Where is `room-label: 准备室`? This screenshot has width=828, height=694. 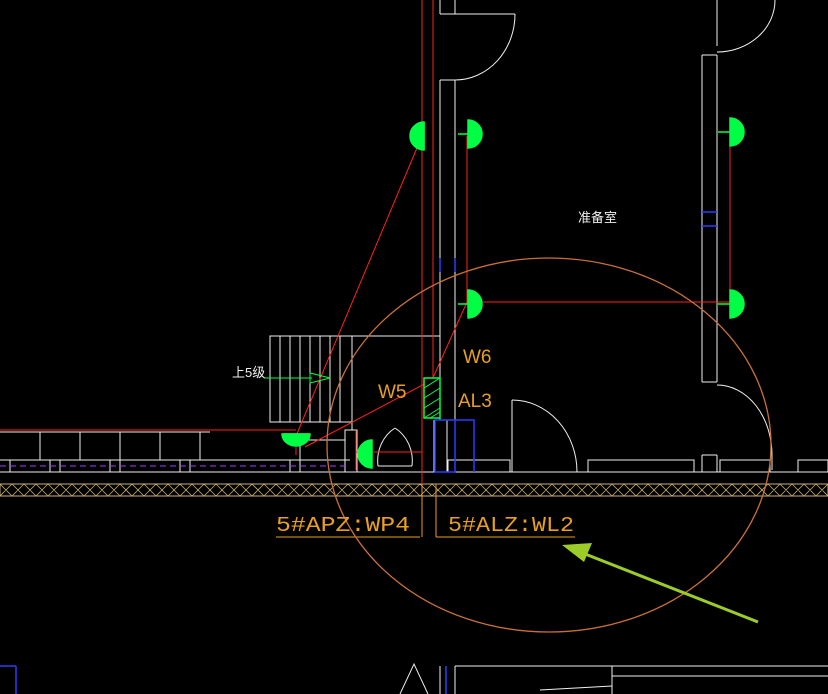
room-label: 准备室 is located at coordinates (597, 217).